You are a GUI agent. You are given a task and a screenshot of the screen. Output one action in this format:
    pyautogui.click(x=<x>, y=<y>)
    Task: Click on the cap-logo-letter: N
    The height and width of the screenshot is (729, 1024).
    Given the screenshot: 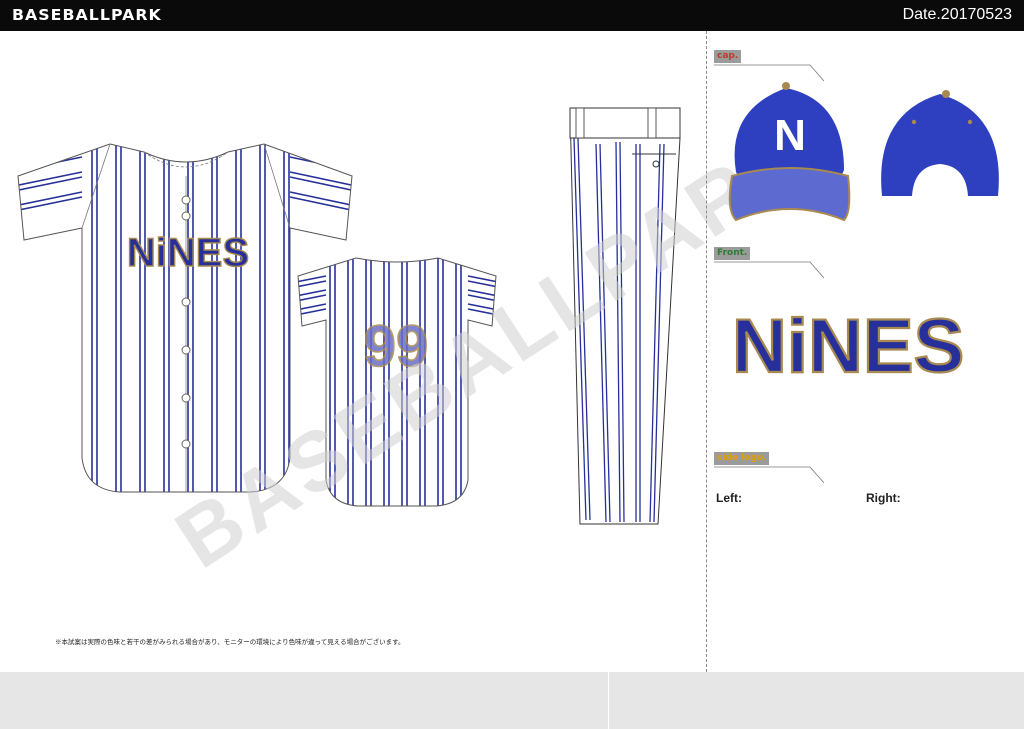 What is the action you would take?
    pyautogui.click(x=790, y=135)
    